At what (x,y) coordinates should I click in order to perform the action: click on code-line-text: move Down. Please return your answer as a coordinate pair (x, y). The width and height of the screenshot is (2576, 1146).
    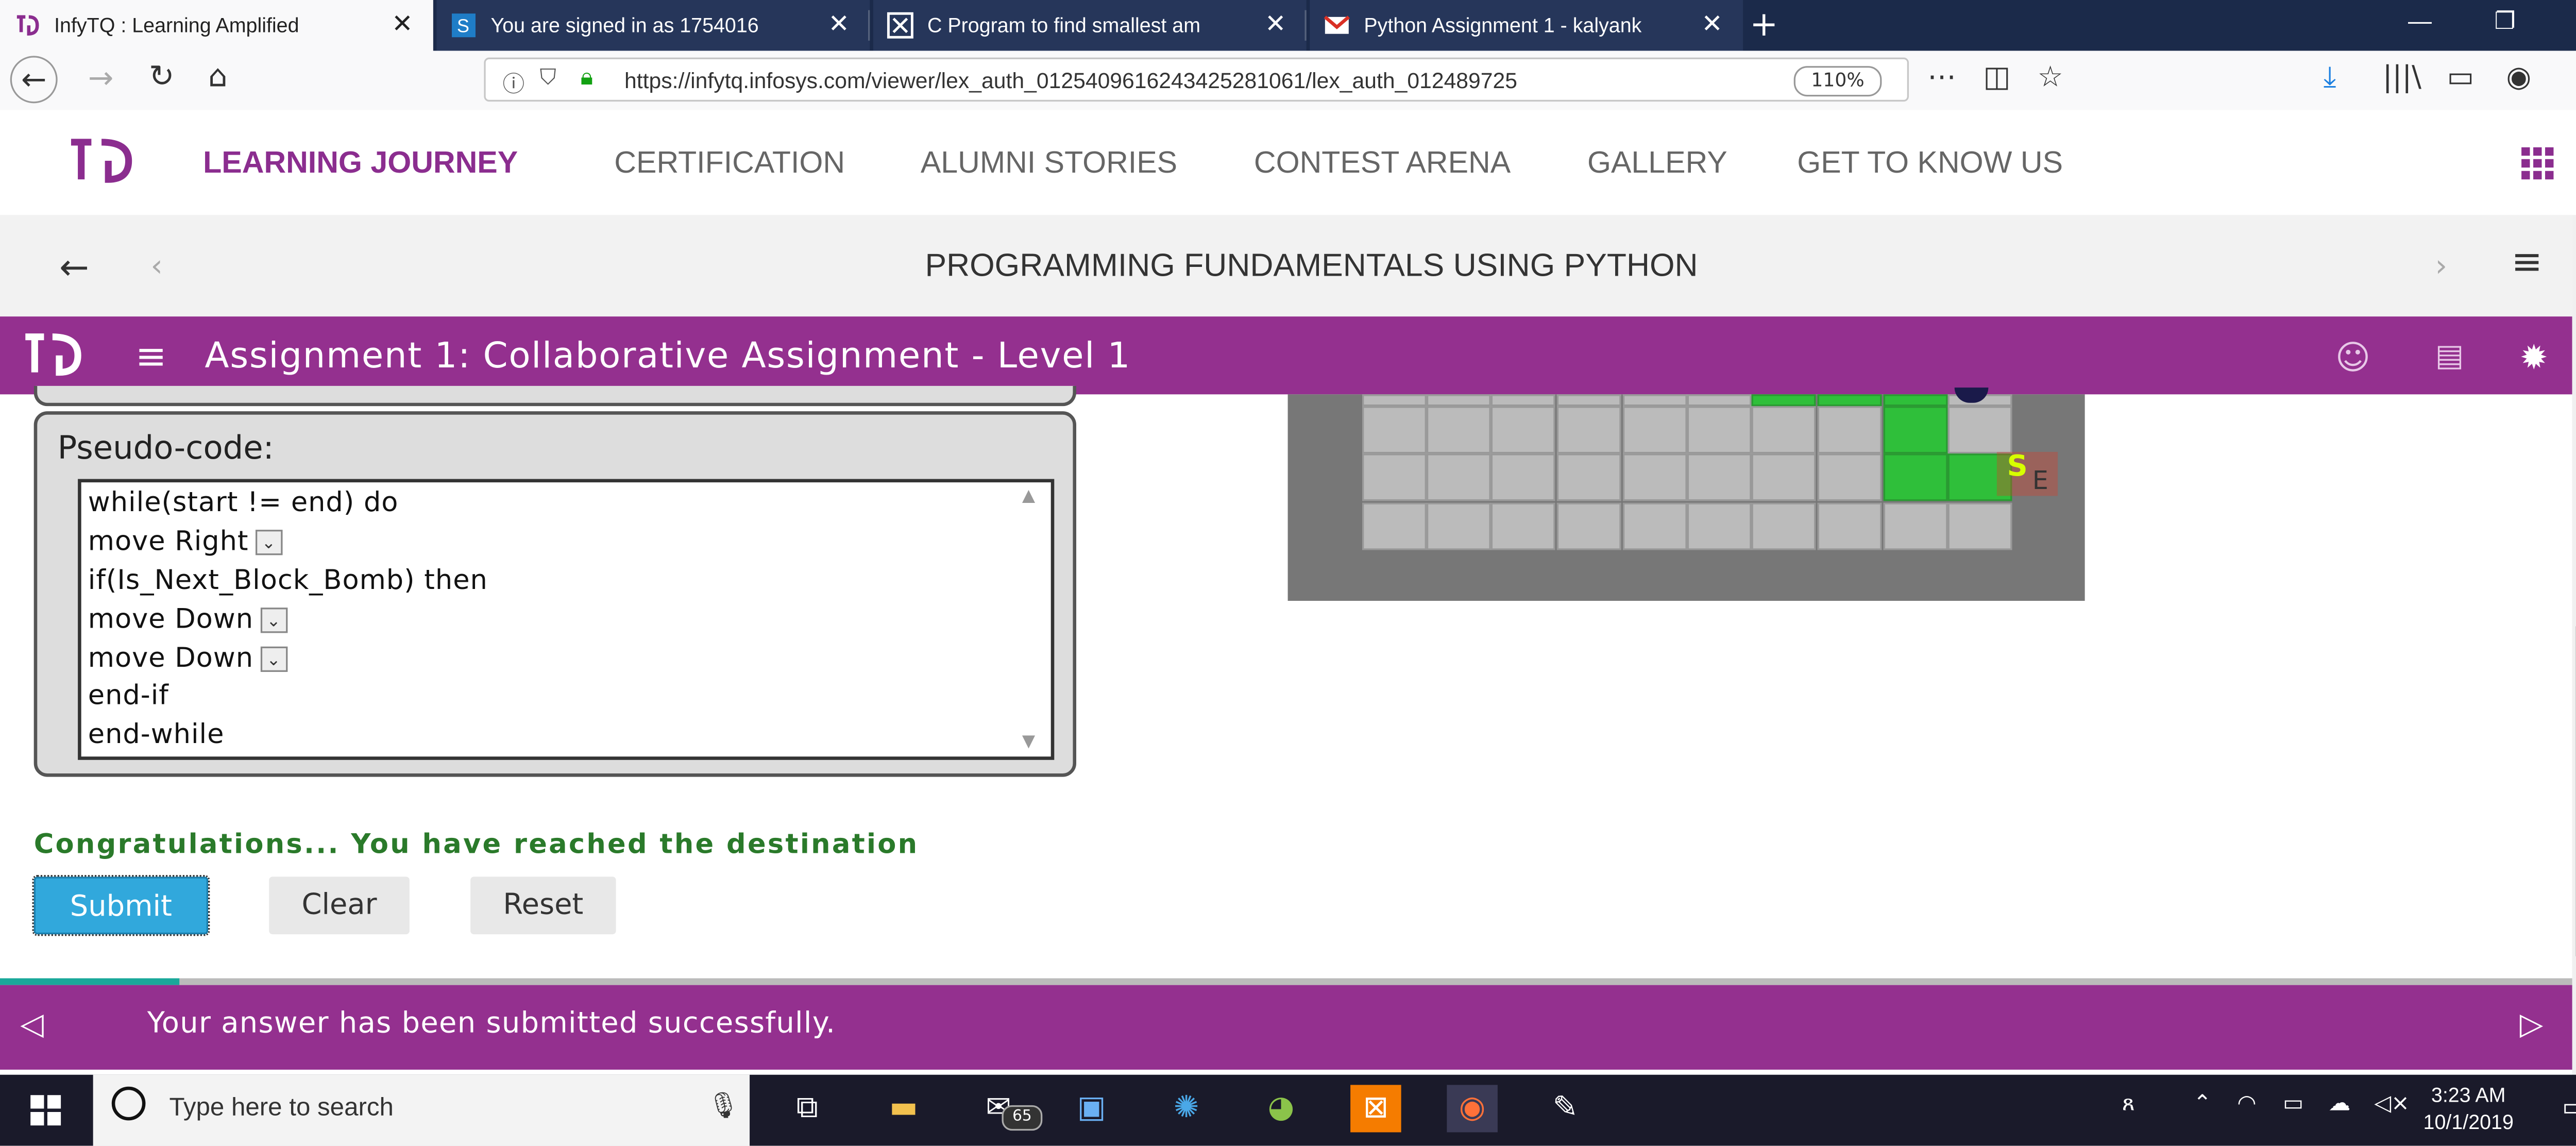
    Looking at the image, I should click on (171, 657).